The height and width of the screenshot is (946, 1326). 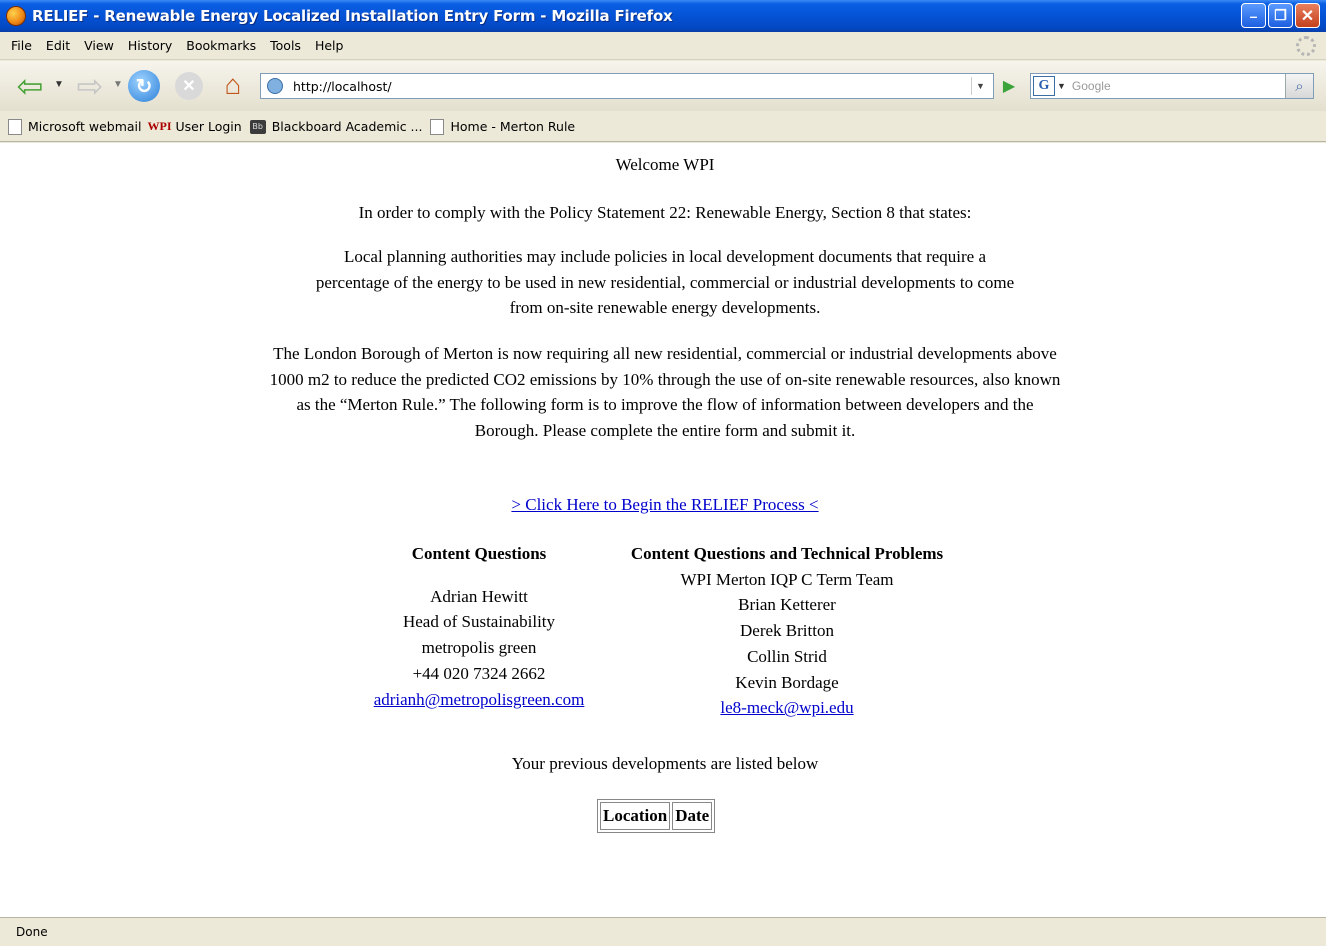 What do you see at coordinates (1306, 46) in the screenshot?
I see `throbber-icon` at bounding box center [1306, 46].